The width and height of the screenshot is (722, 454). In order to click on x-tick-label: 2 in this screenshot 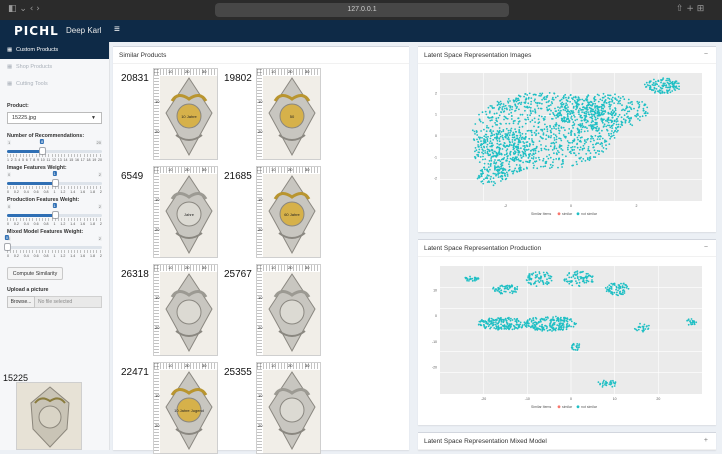, I will do `click(637, 206)`.